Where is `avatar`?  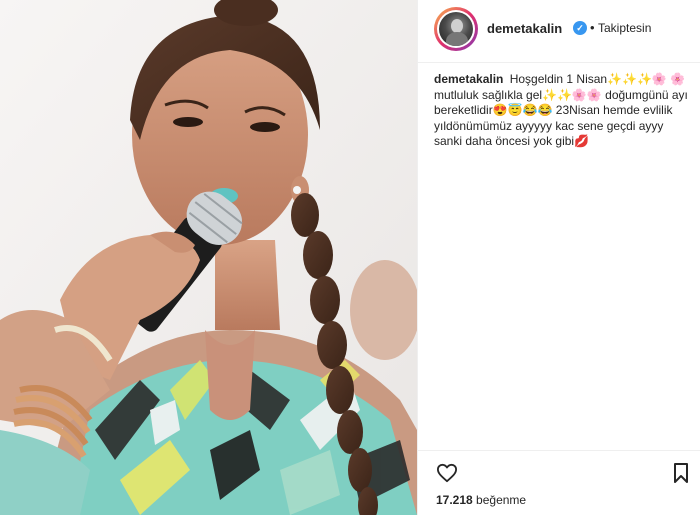
avatar is located at coordinates (456, 29).